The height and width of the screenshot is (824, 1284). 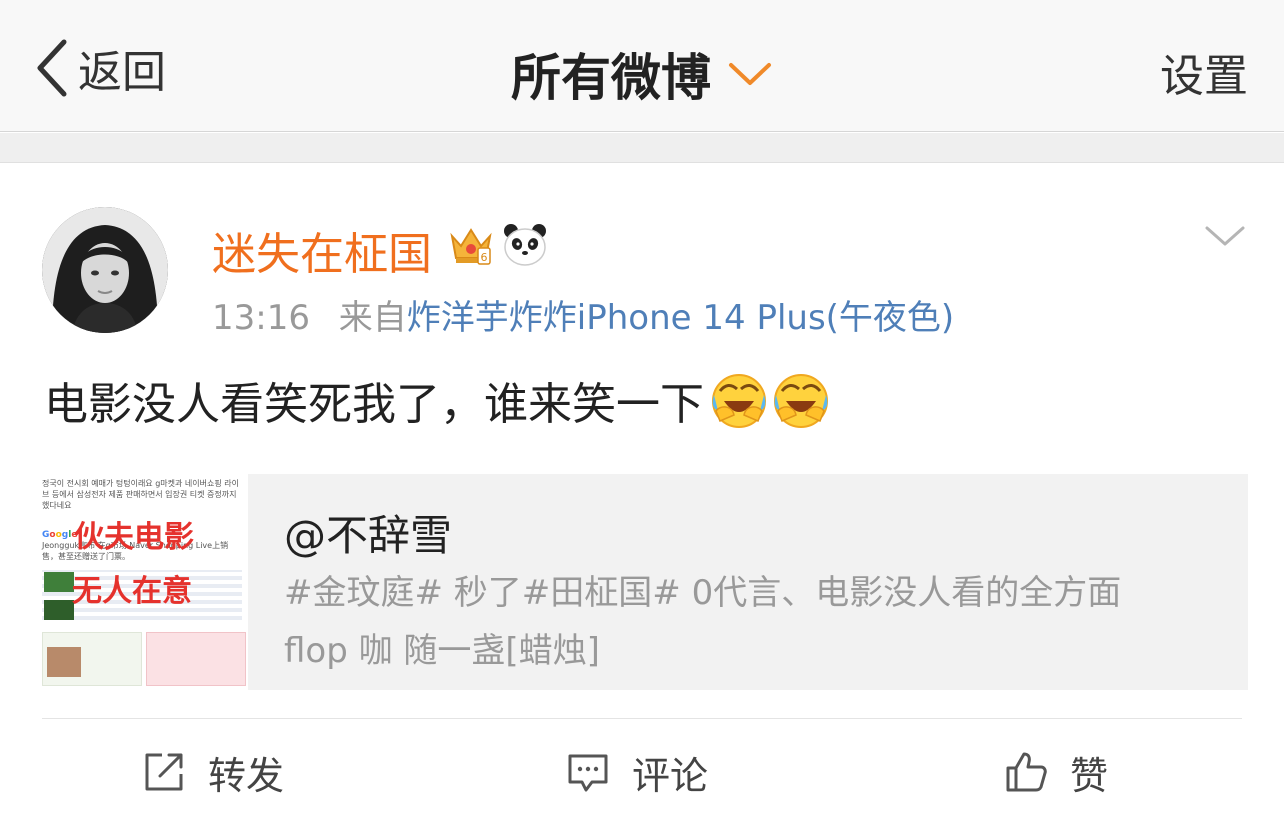 I want to click on repost-button: 转发, so click(x=213, y=772).